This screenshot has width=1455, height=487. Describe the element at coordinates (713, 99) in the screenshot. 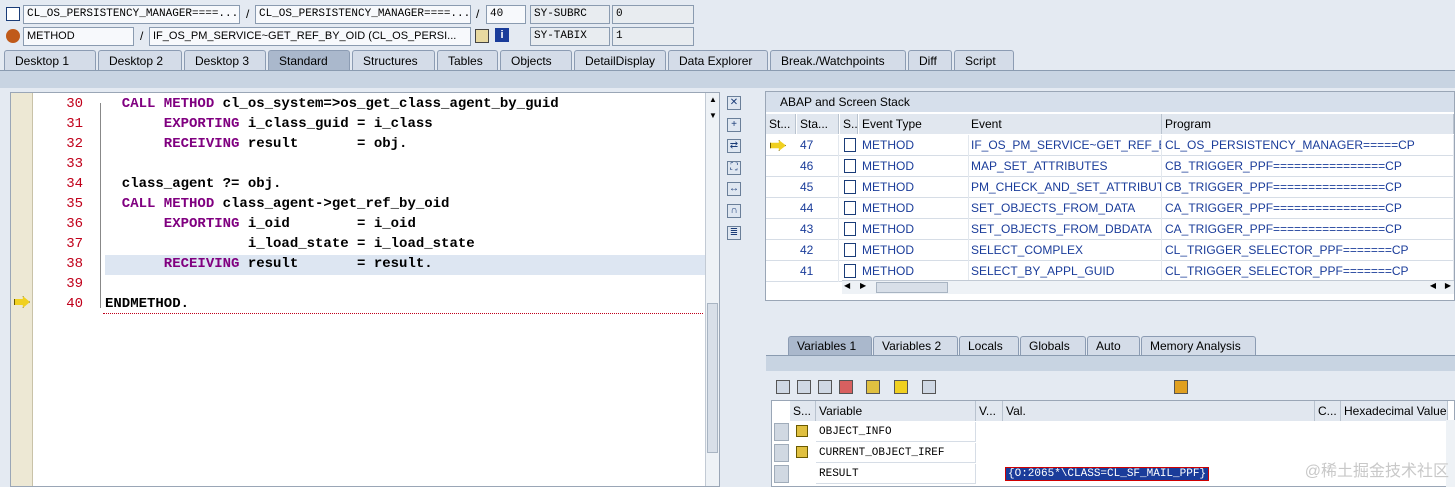

I see `scroll-up-icon: ▲` at that location.